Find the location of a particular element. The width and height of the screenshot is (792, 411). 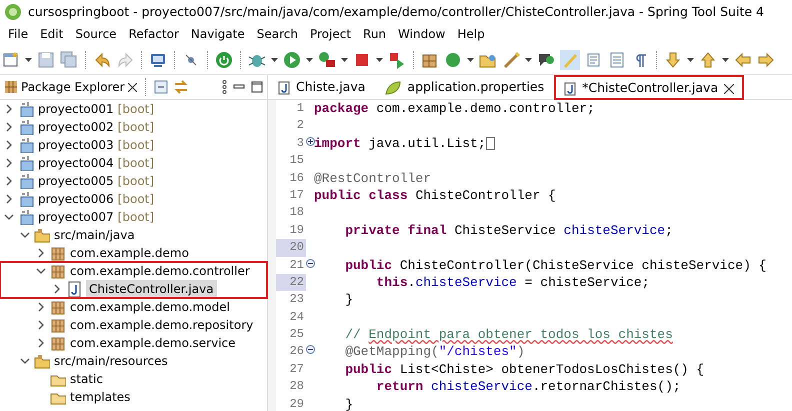

tree-item: proyecto001 [boot] is located at coordinates (133, 109).